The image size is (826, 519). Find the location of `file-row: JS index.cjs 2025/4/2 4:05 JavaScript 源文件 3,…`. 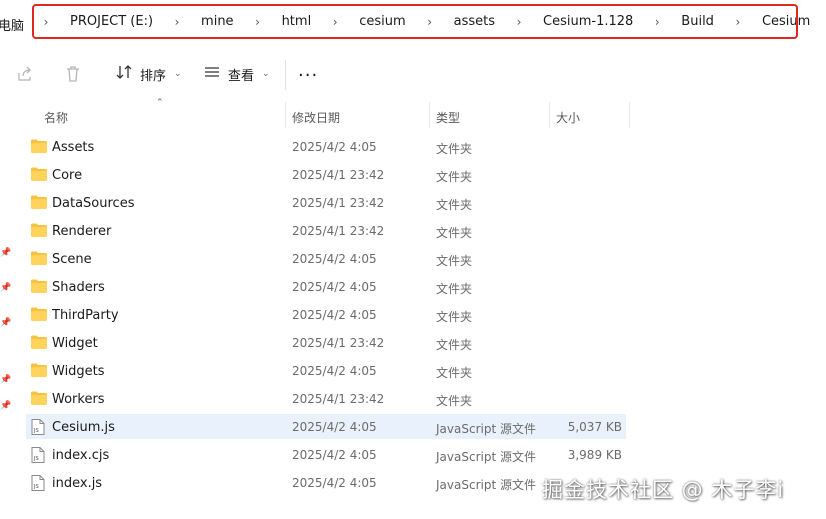

file-row: JS index.cjs 2025/4/2 4:05 JavaScript 源文件 3,… is located at coordinates (413, 456).